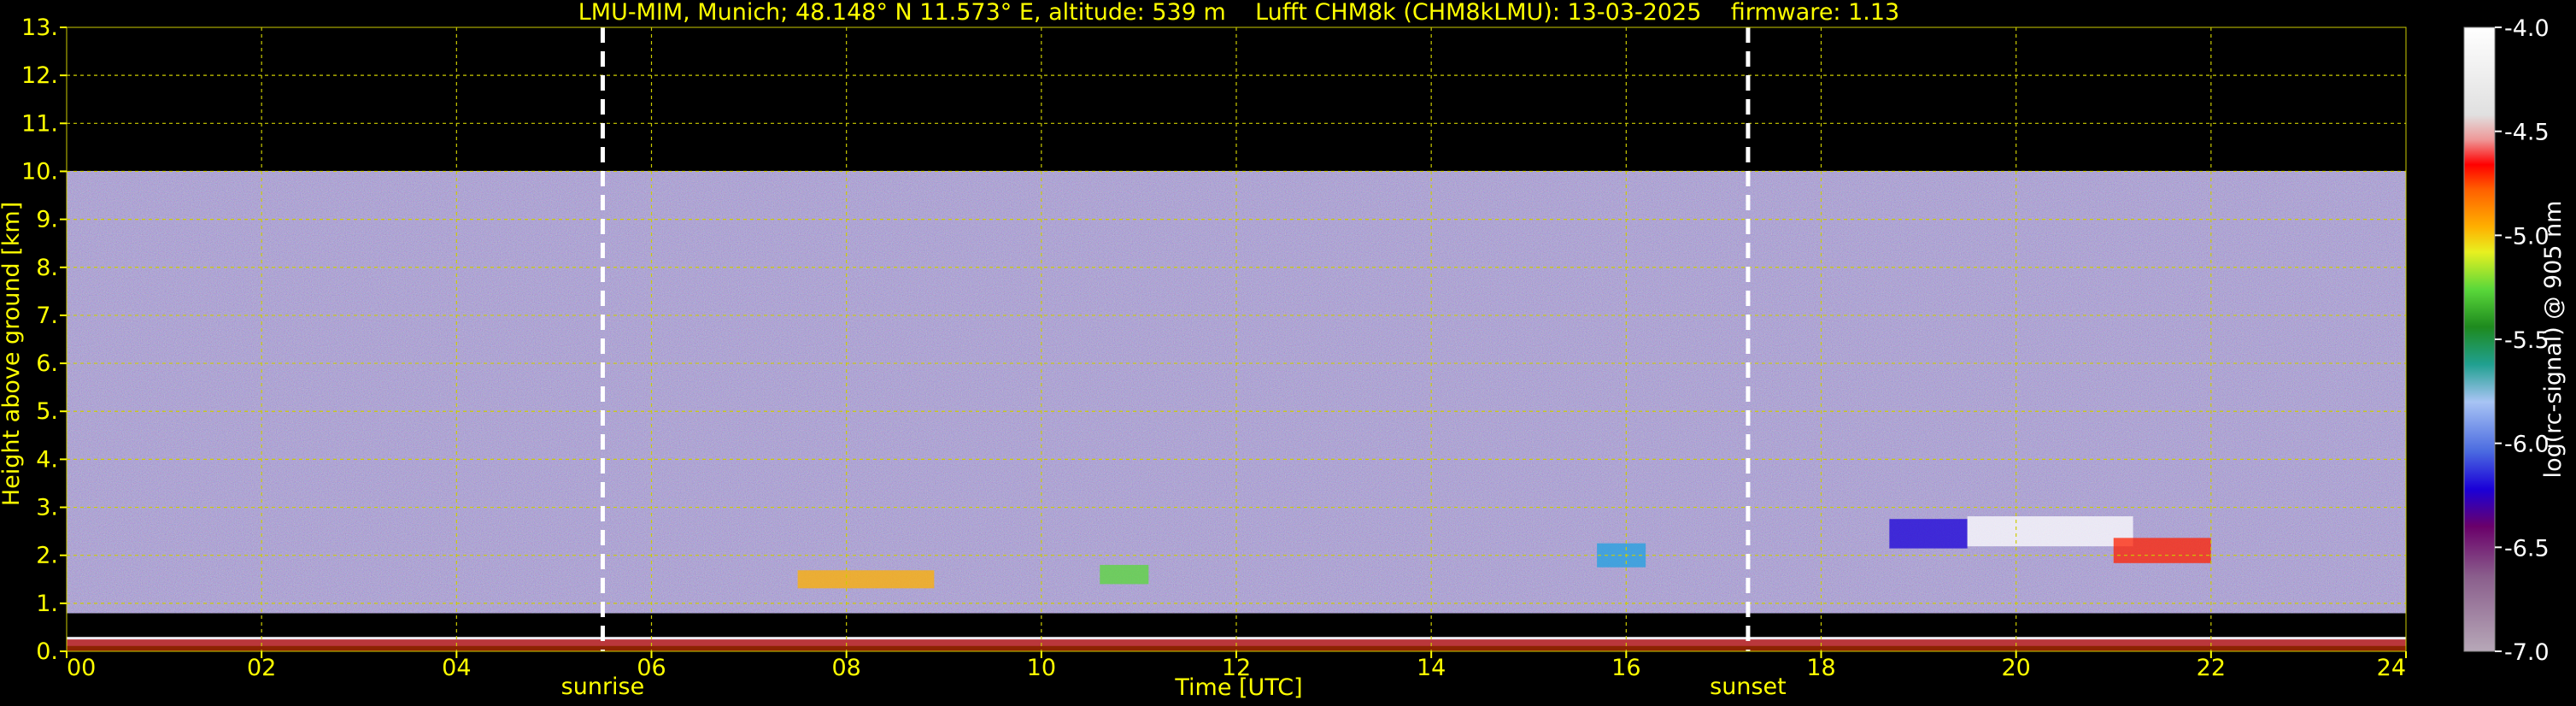 The height and width of the screenshot is (706, 2576). I want to click on y-tick-label: 4., so click(47, 459).